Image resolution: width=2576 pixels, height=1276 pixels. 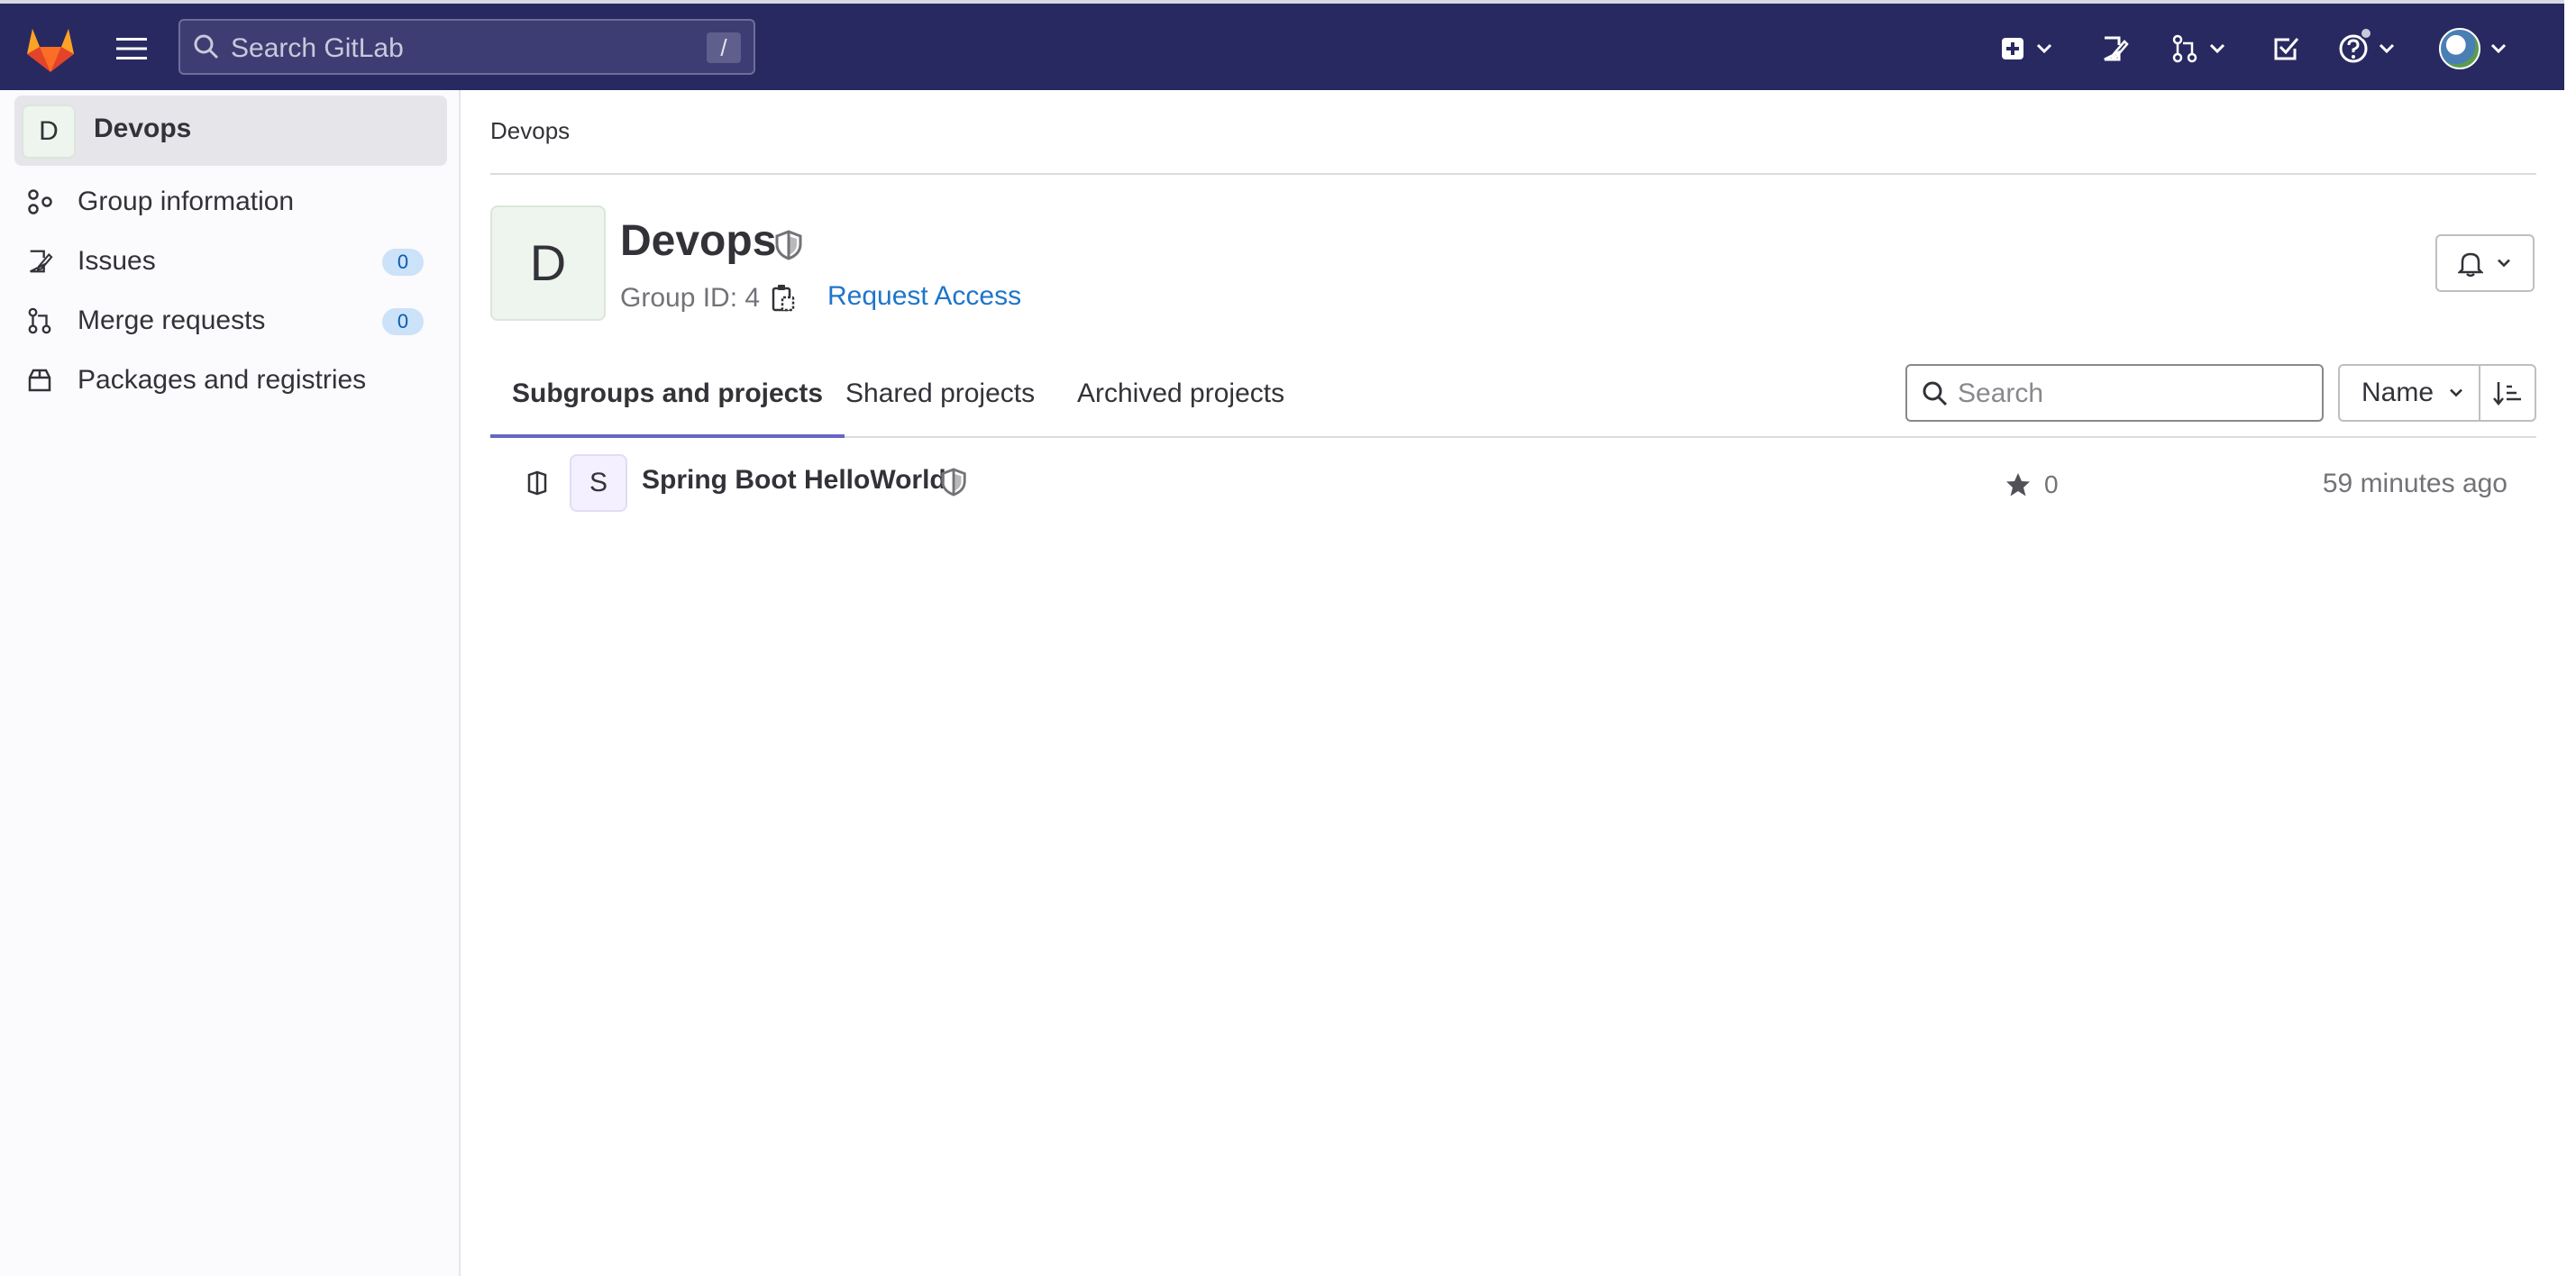 I want to click on hamburger-icon, so click(x=131, y=48).